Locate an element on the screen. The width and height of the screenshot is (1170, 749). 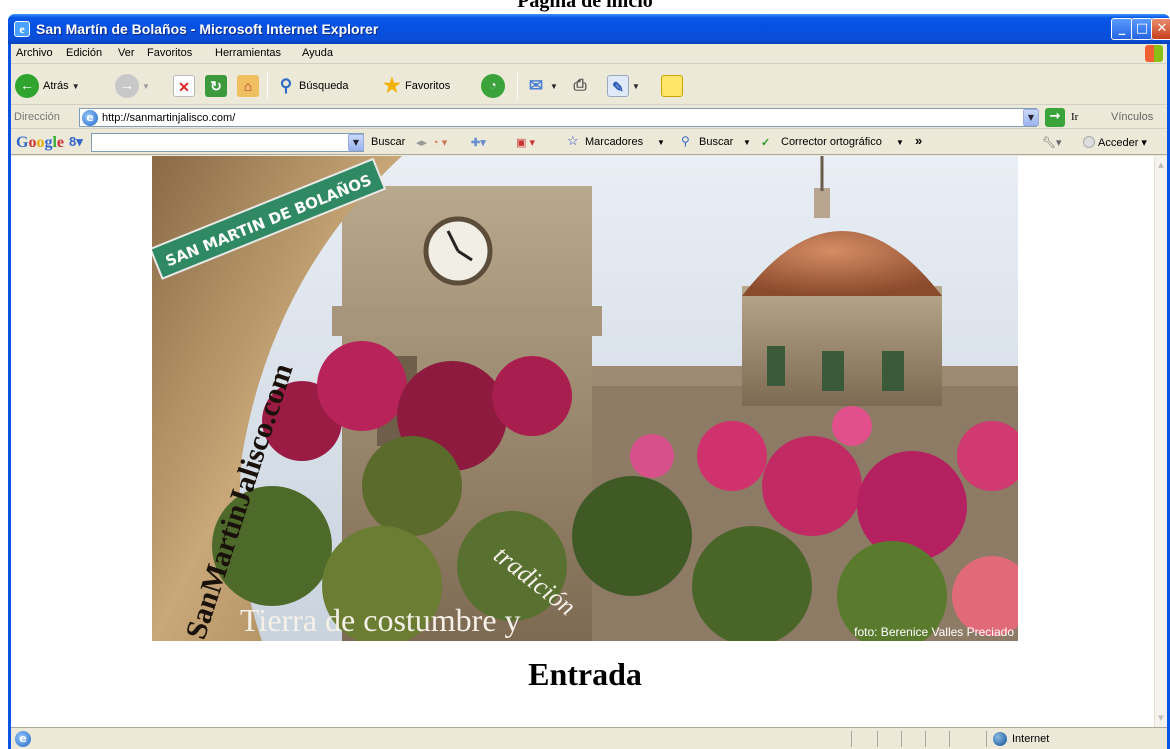
search-icon: ⚲ is located at coordinates (286, 85).